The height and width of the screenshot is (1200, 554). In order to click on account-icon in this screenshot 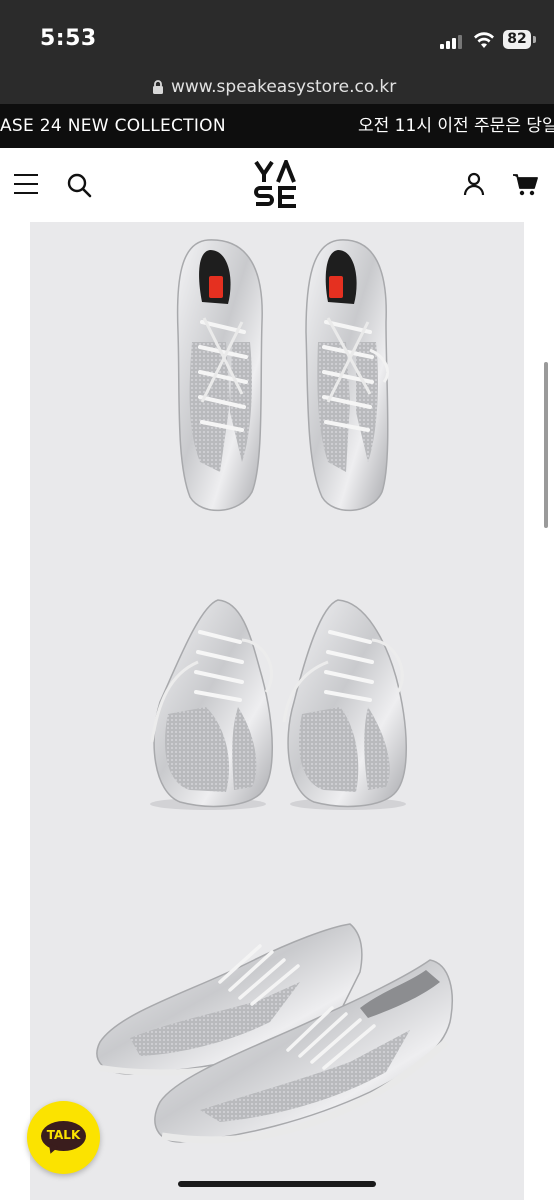, I will do `click(474, 184)`.